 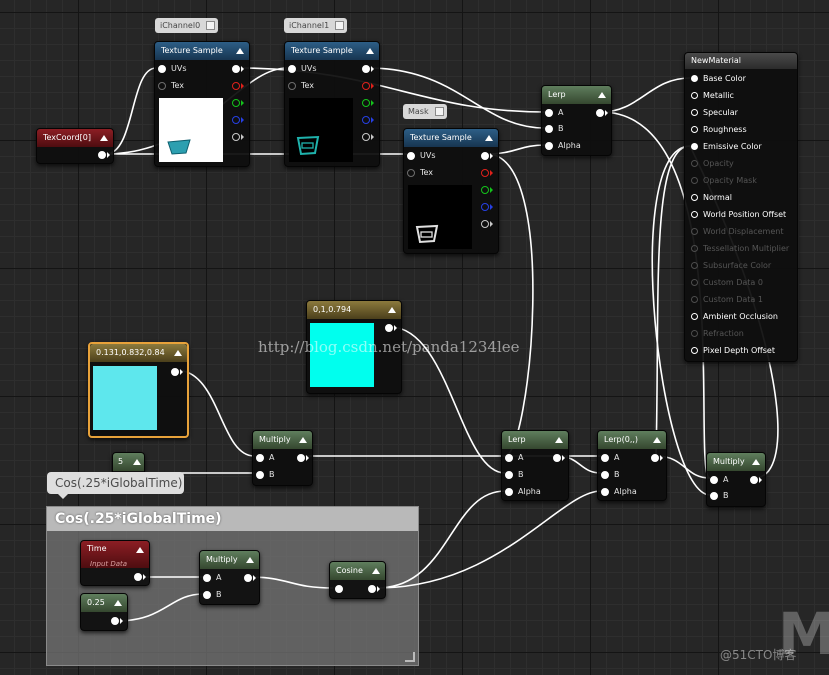 What do you see at coordinates (128, 462) in the screenshot?
I see `constant-5-header: 5` at bounding box center [128, 462].